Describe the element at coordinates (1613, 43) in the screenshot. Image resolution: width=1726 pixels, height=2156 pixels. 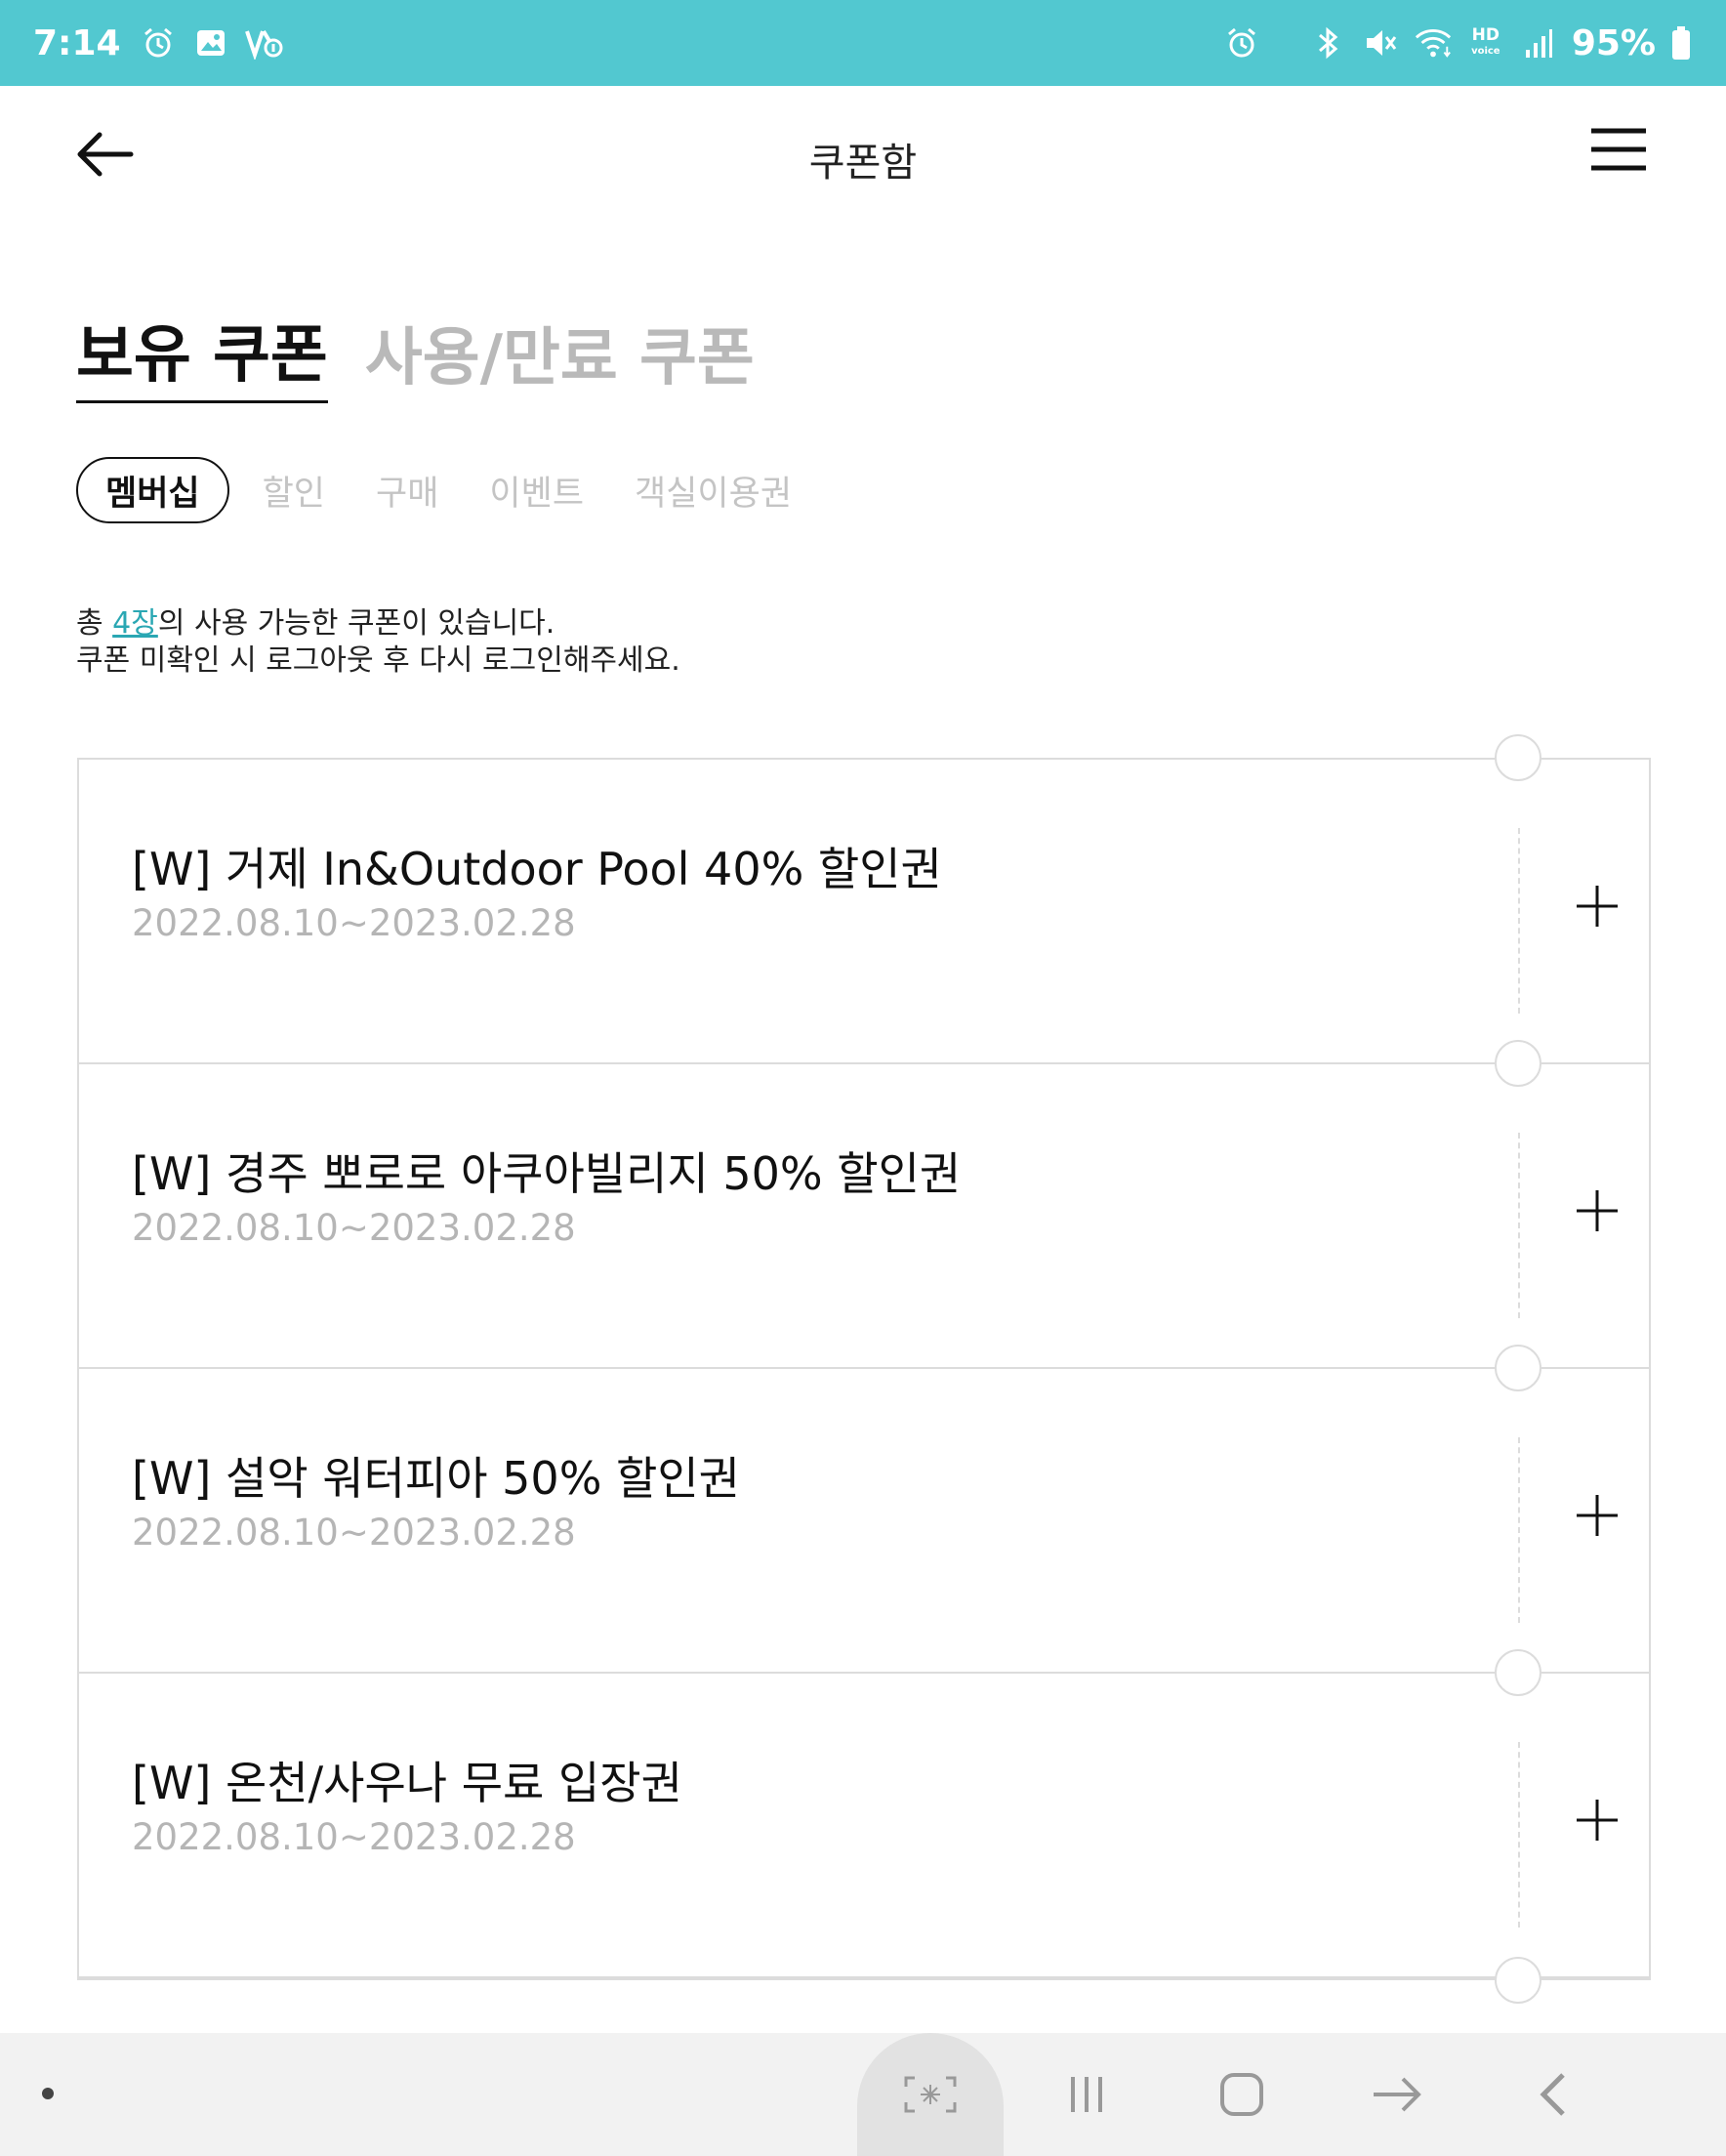
I see `battery-percent: 95%` at that location.